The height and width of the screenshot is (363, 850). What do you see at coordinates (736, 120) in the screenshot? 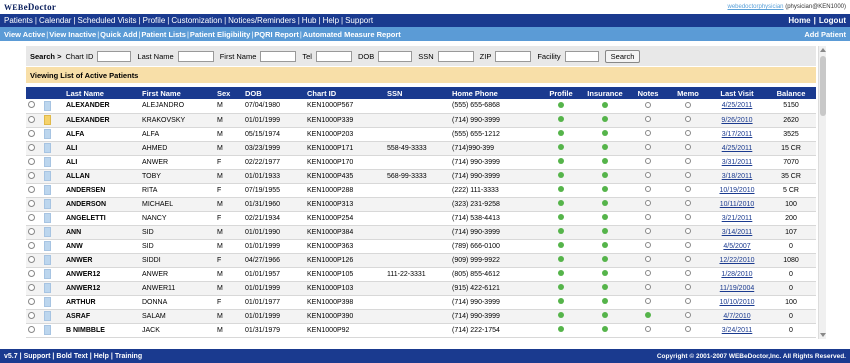
I see `last-visit-link: 9/26/2010` at bounding box center [736, 120].